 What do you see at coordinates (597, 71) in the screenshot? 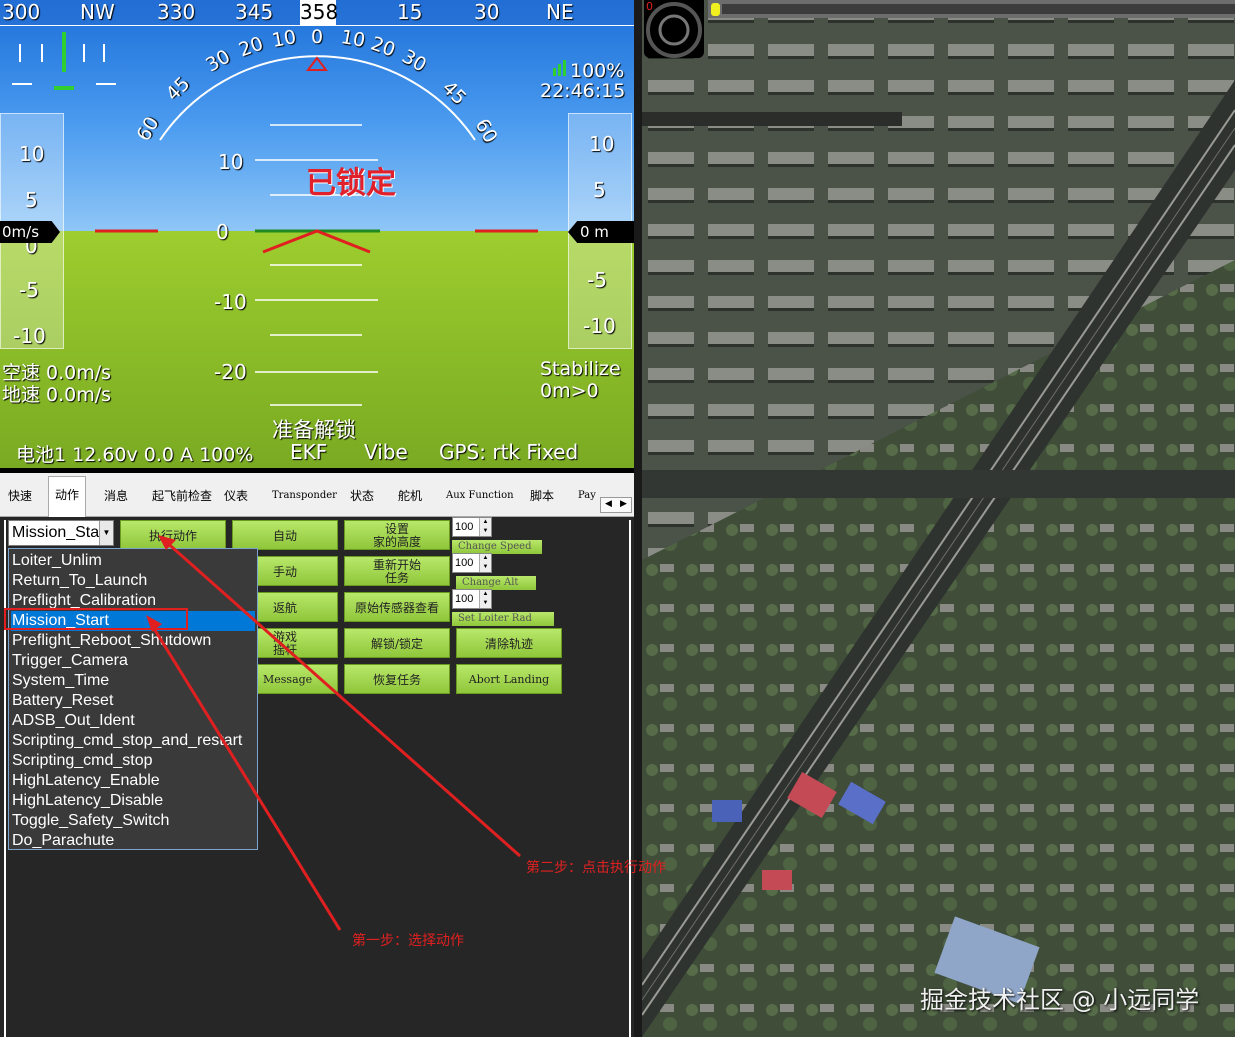
I see `signal-strength: 100%` at bounding box center [597, 71].